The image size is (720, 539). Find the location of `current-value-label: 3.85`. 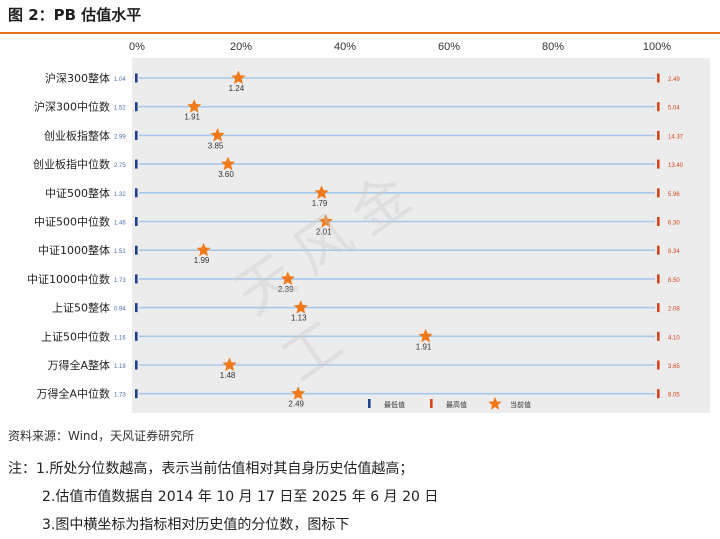

current-value-label: 3.85 is located at coordinates (216, 145).